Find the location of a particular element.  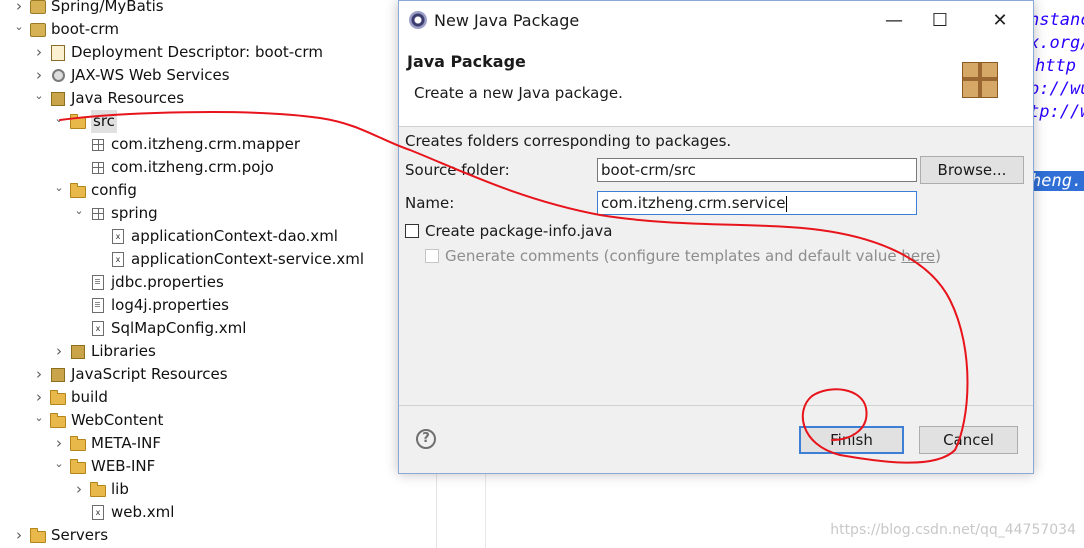

tree-item: com.itzheng.crm.mapper is located at coordinates (186, 144).